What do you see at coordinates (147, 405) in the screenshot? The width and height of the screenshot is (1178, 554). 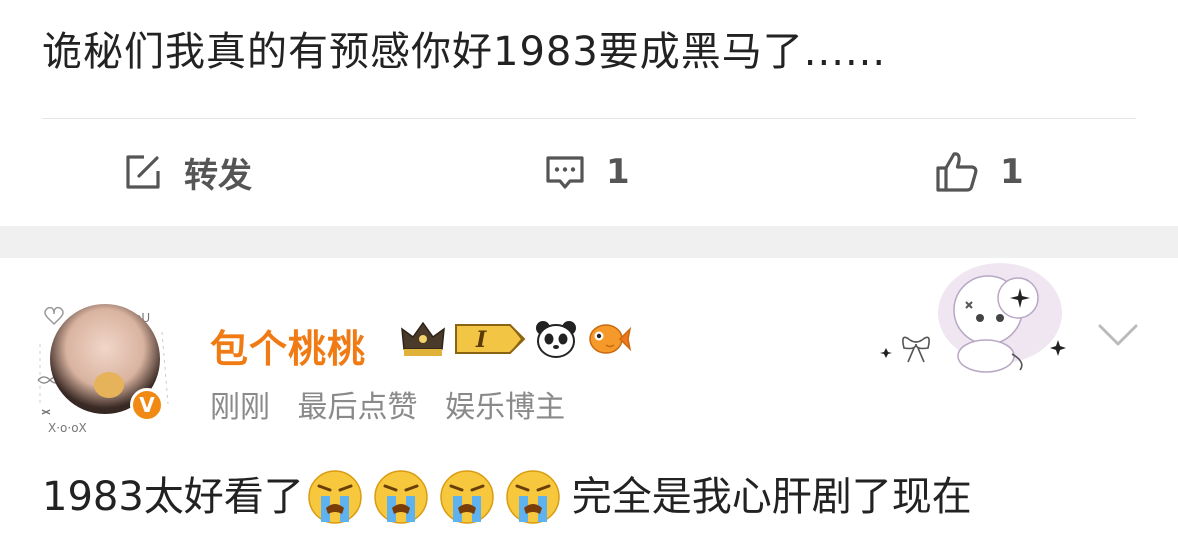 I see `verified-v-icon: V` at bounding box center [147, 405].